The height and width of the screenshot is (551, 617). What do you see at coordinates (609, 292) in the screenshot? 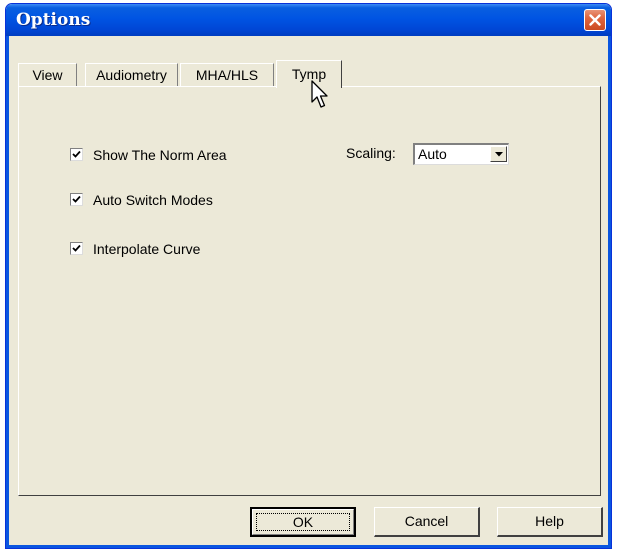
I see `window-frame-right` at bounding box center [609, 292].